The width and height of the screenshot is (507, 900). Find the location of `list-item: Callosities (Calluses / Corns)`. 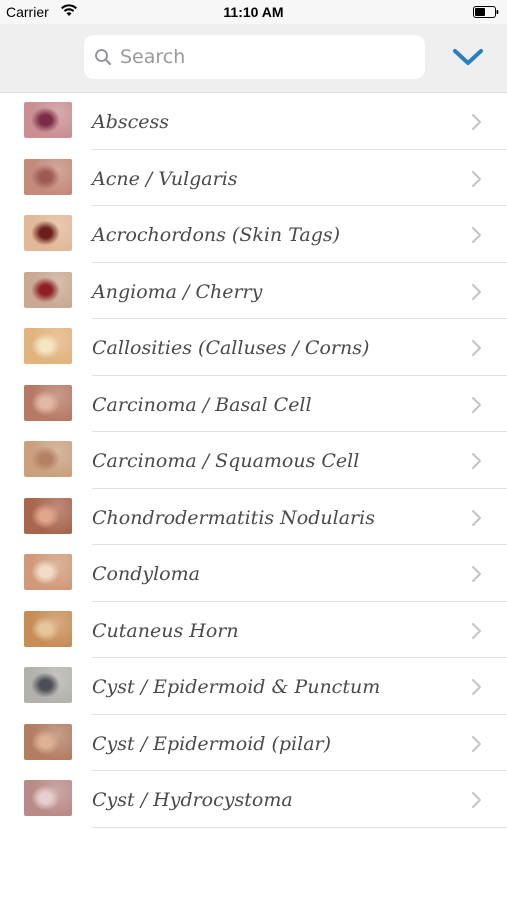

list-item: Callosities (Calluses / Corns) is located at coordinates (253, 347).